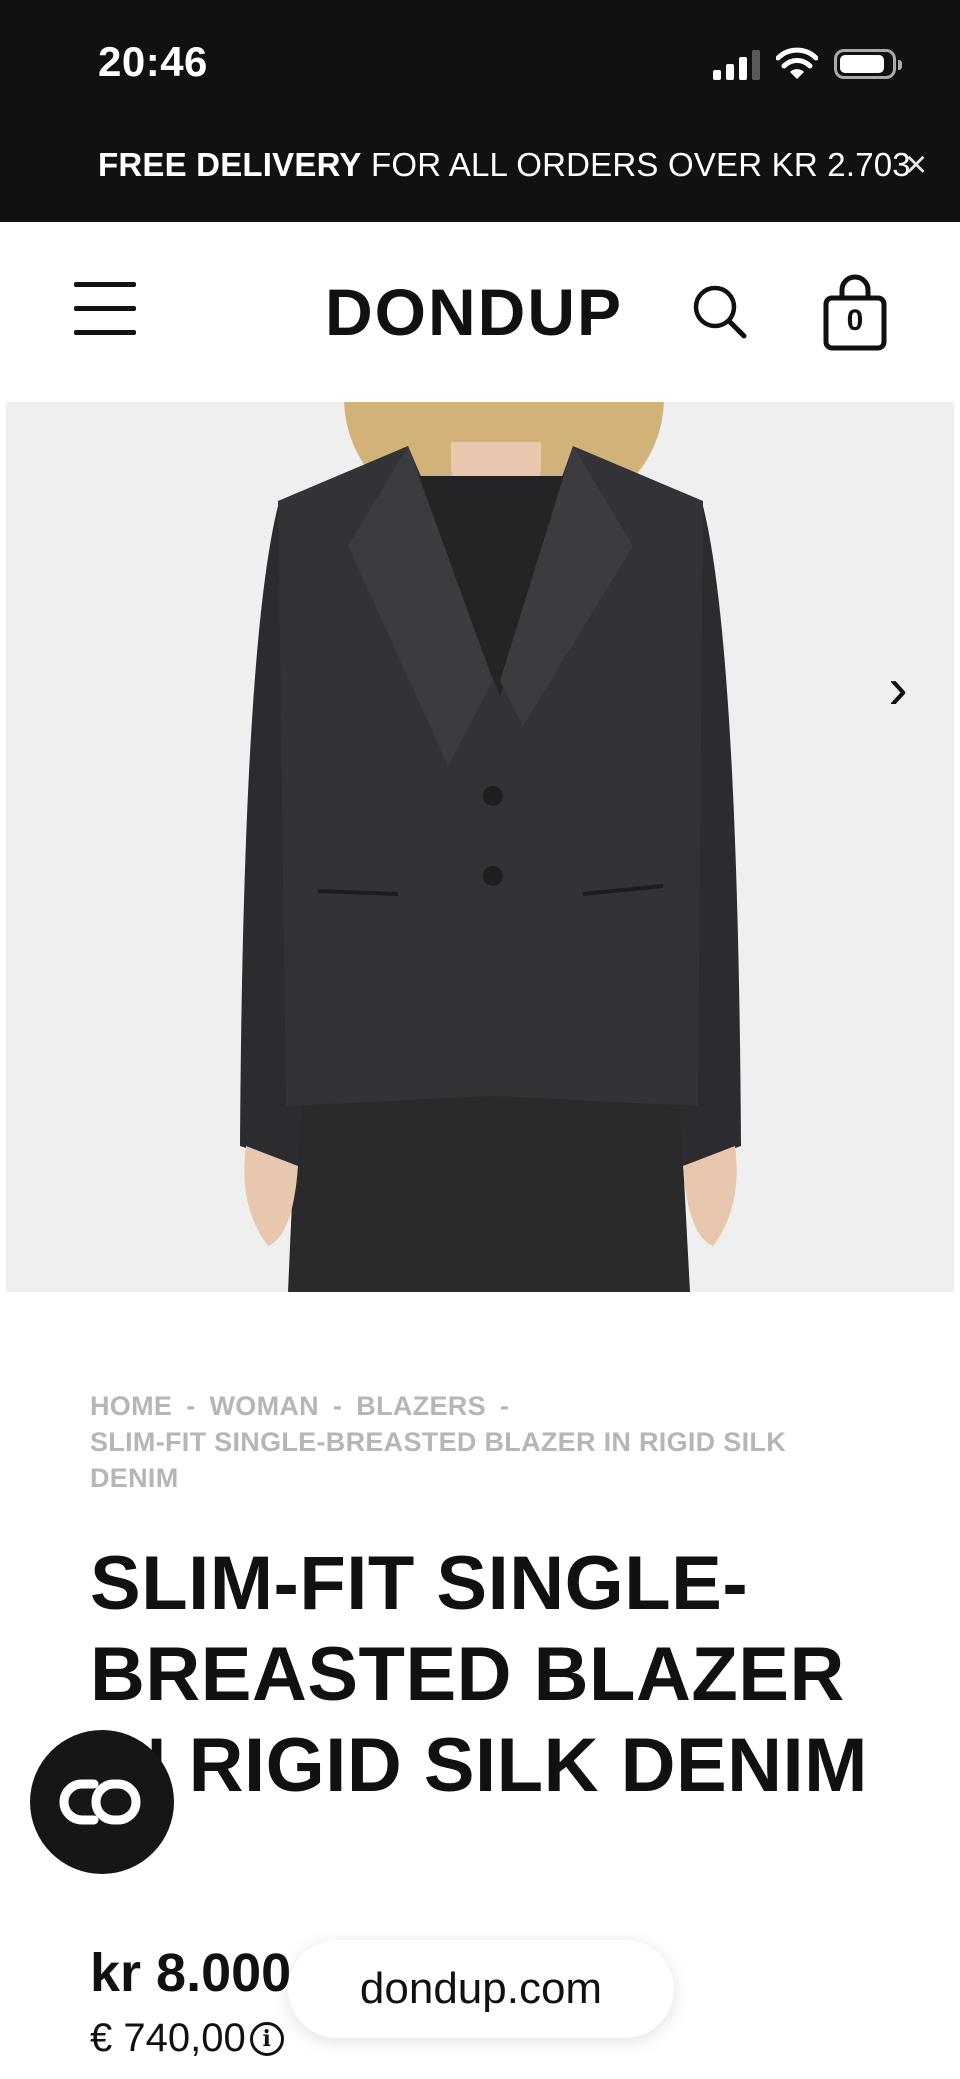  Describe the element at coordinates (916, 165) in the screenshot. I see `close-icon: ×` at that location.